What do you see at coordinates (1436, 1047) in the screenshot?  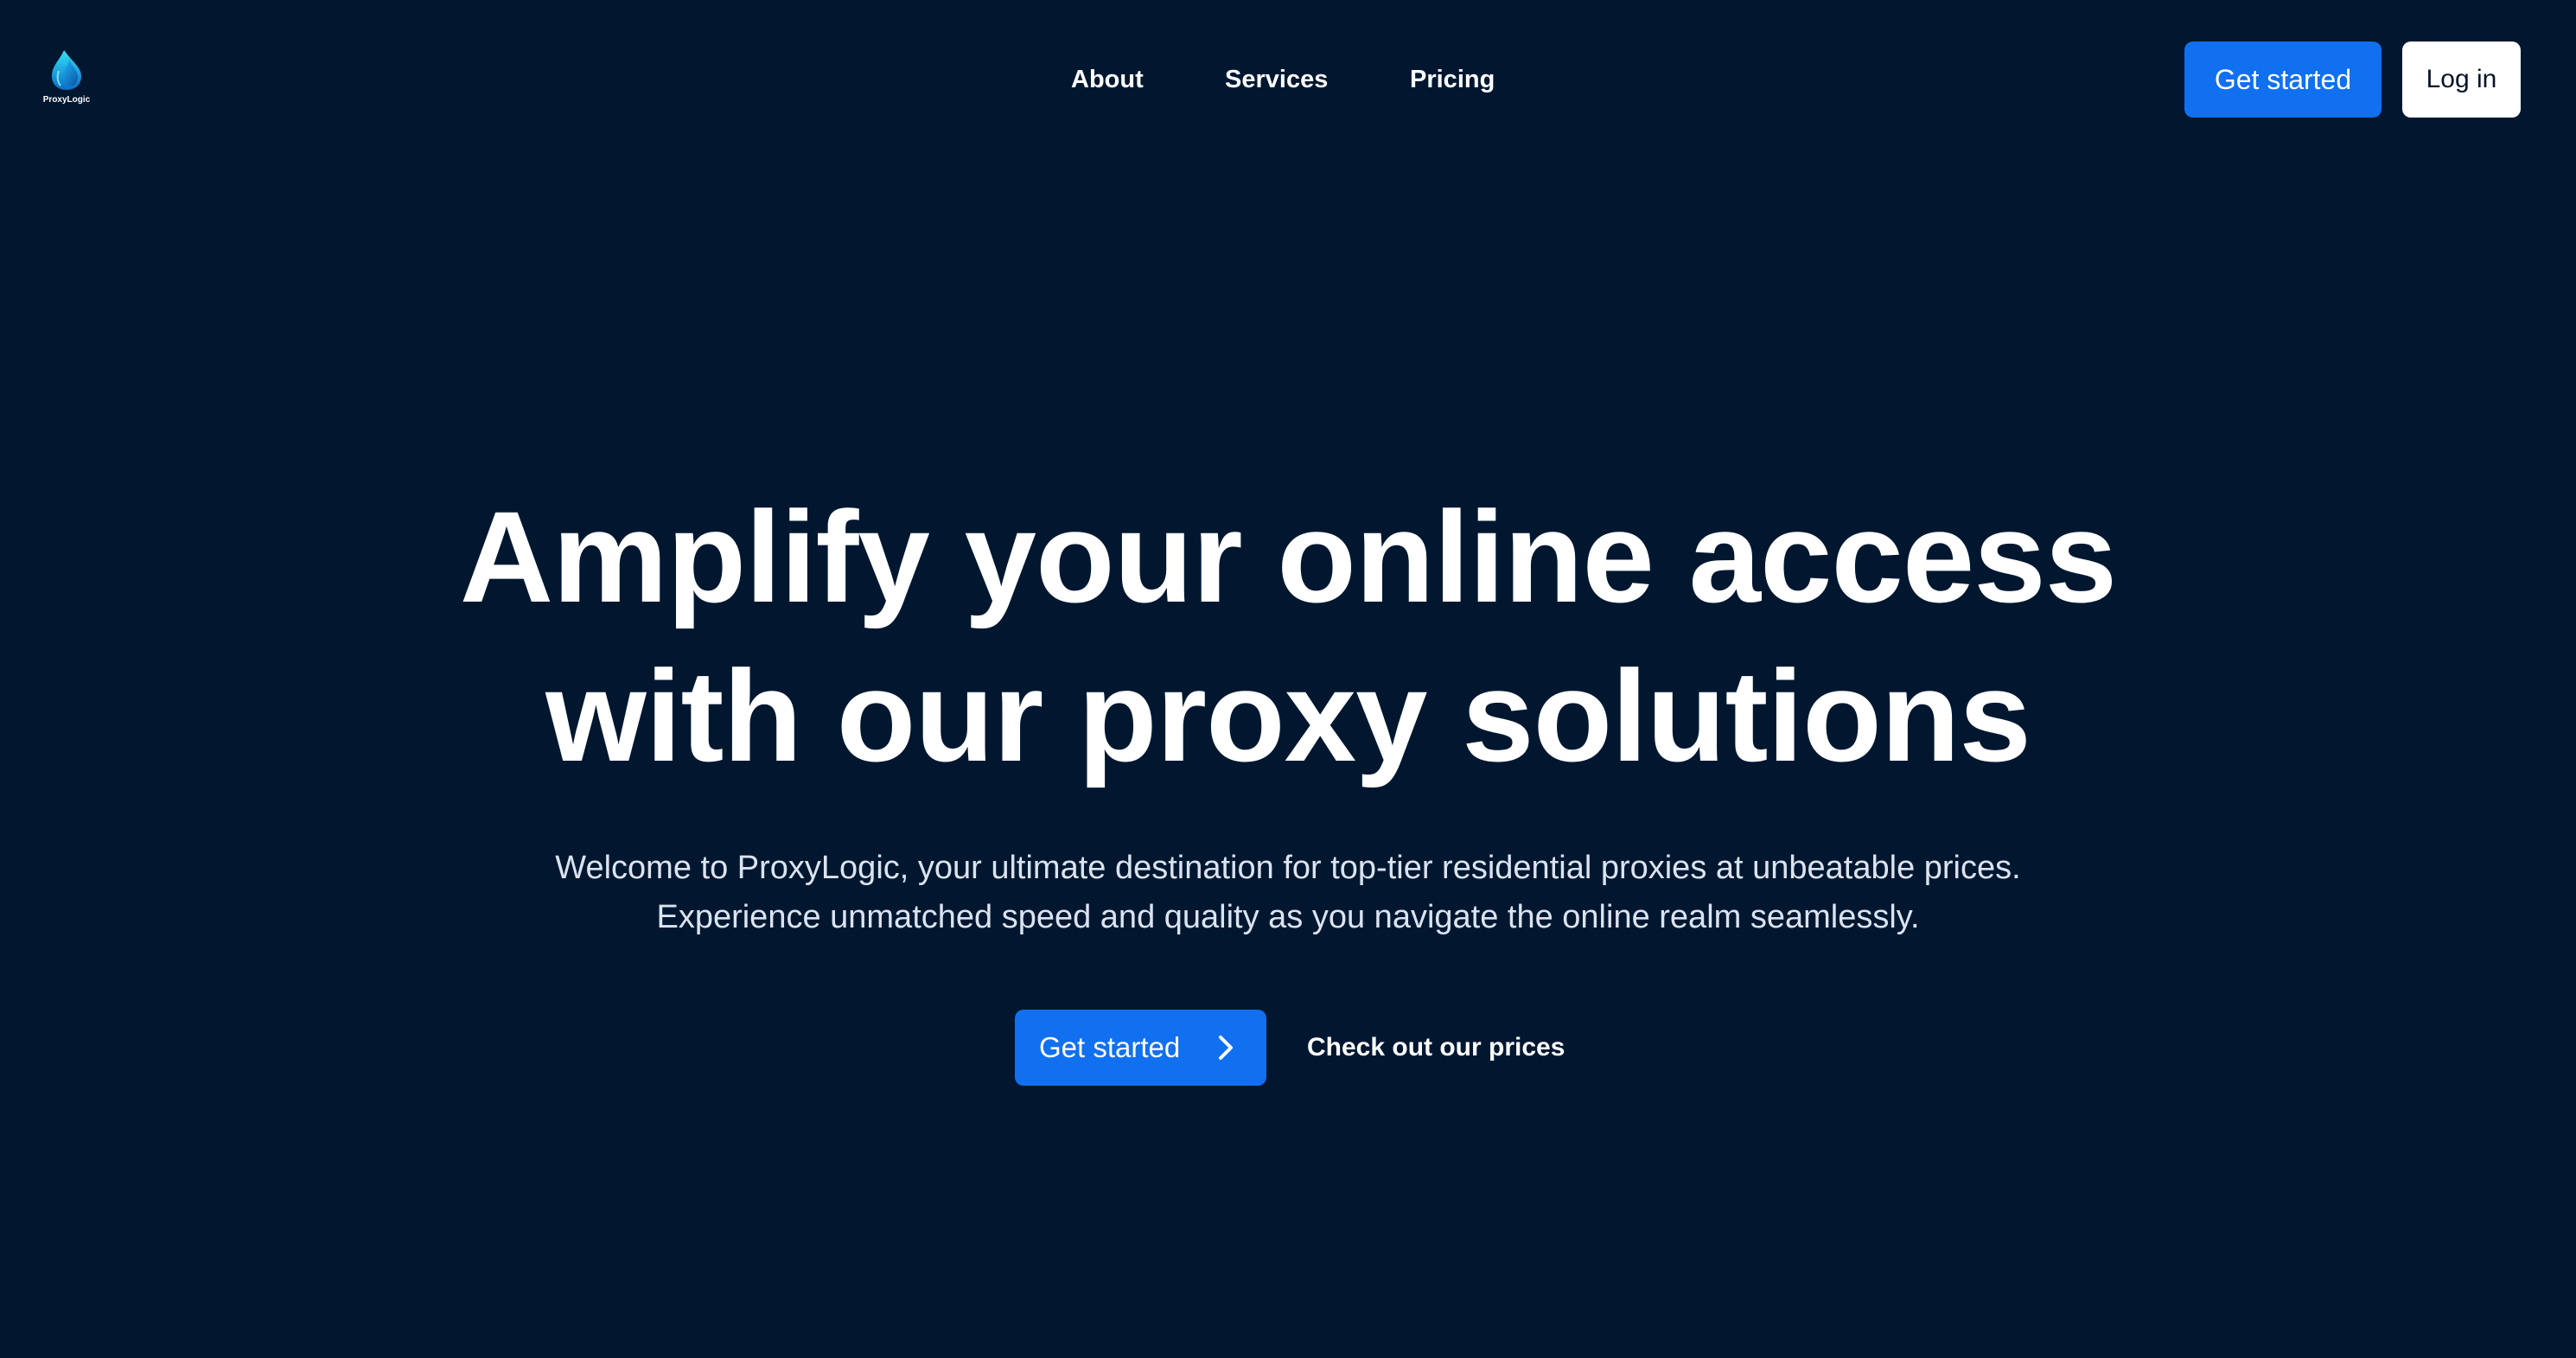 I see `check-prices-link: Check out our prices` at bounding box center [1436, 1047].